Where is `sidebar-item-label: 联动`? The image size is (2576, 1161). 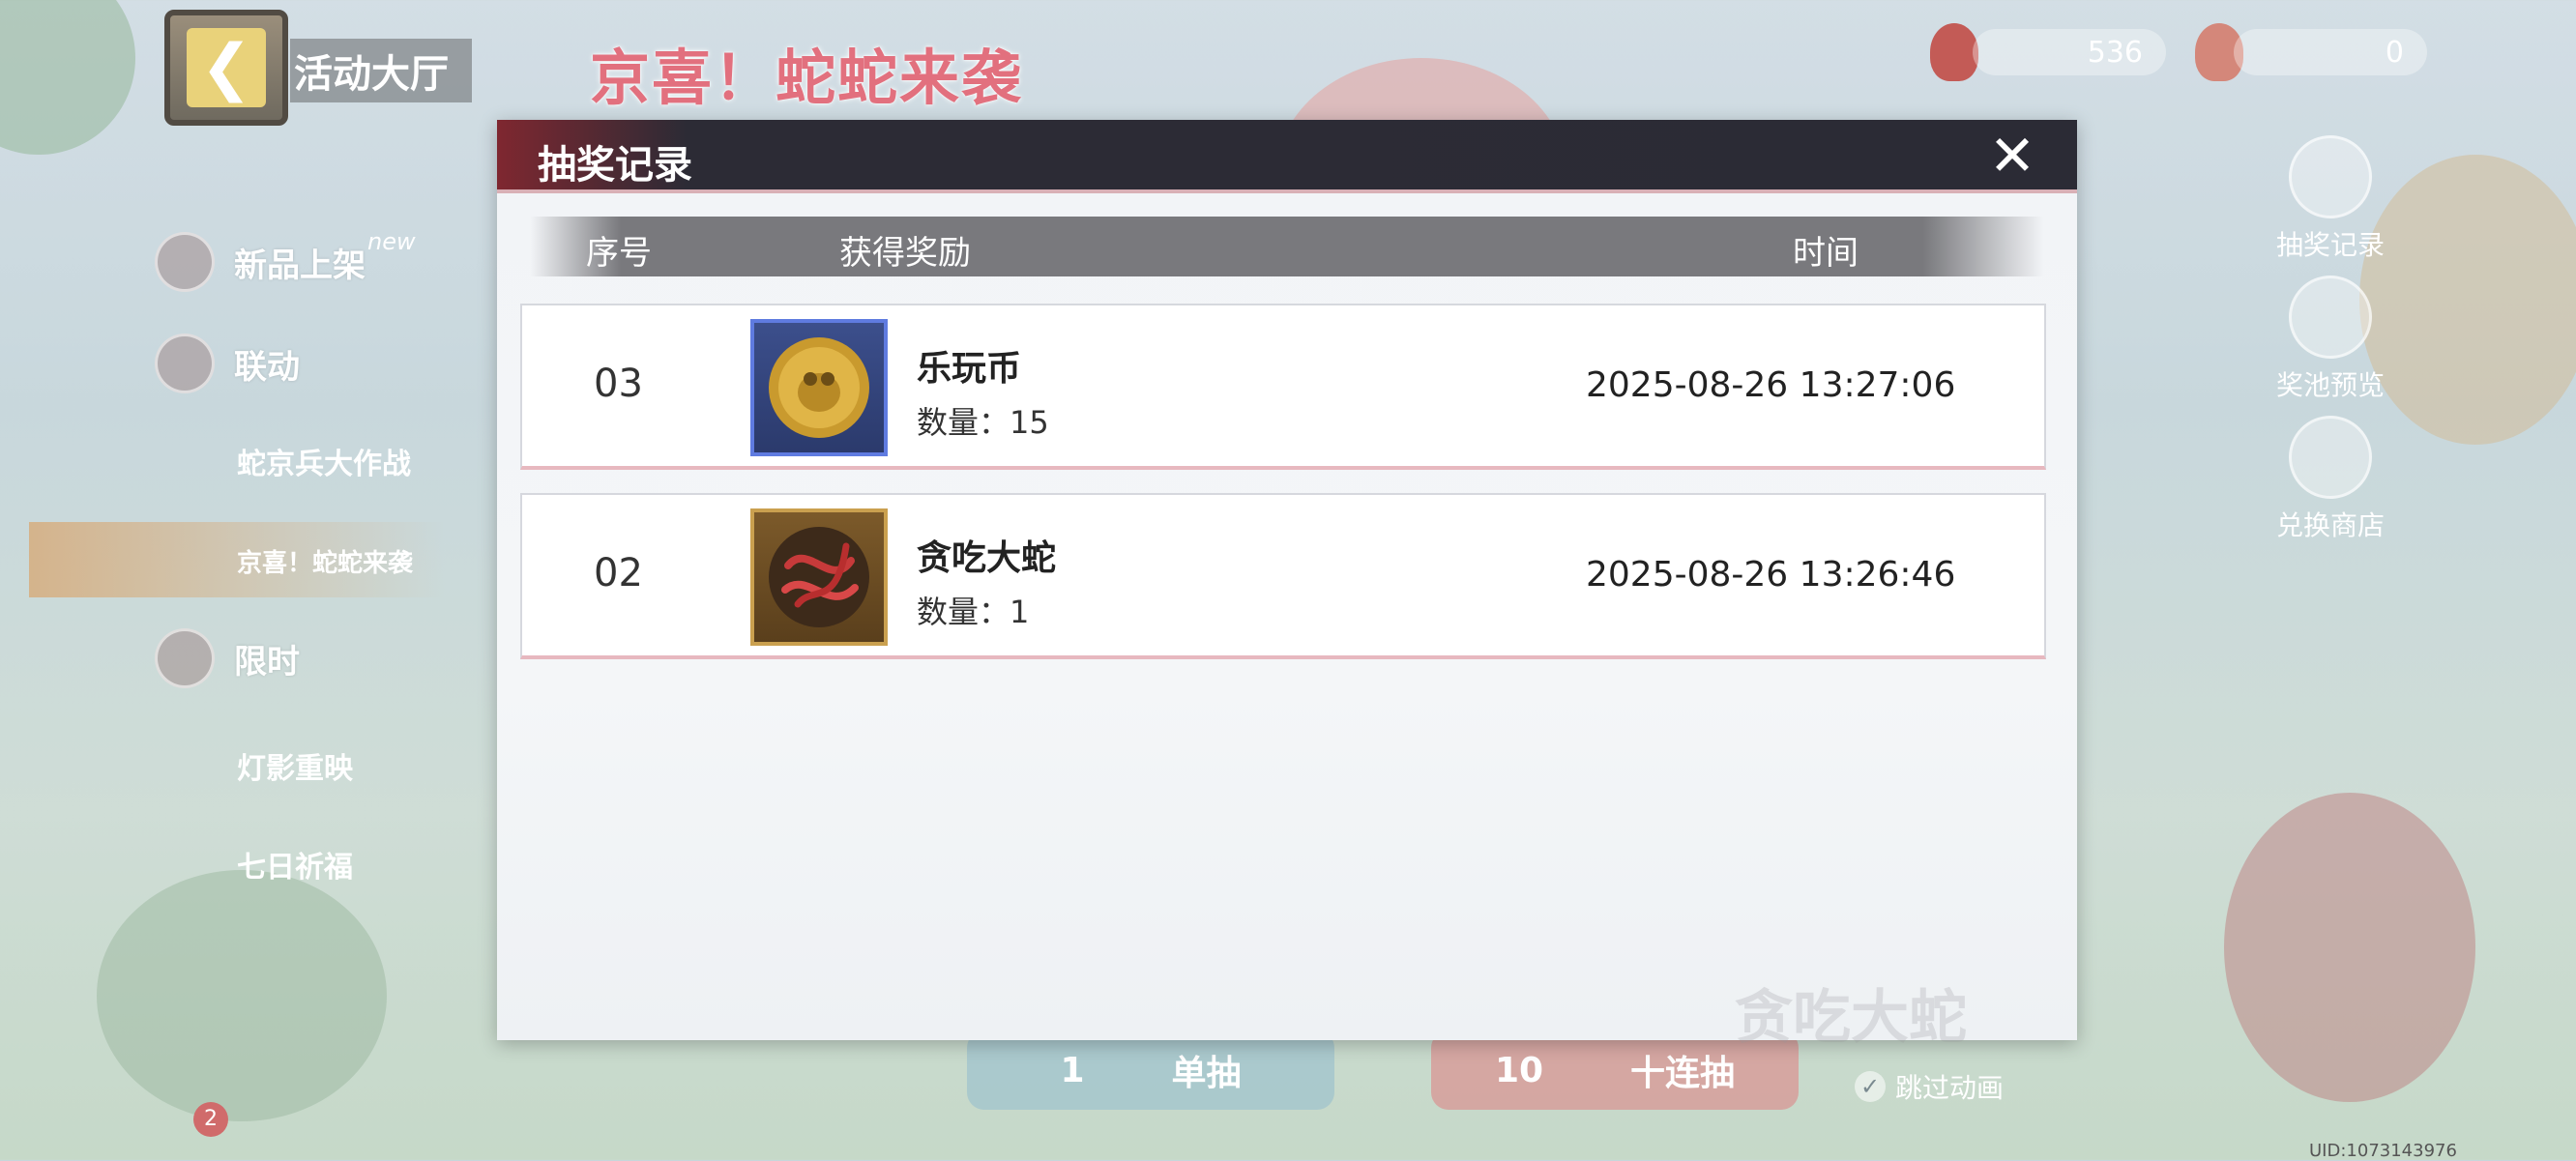 sidebar-item-label: 联动 is located at coordinates (267, 367).